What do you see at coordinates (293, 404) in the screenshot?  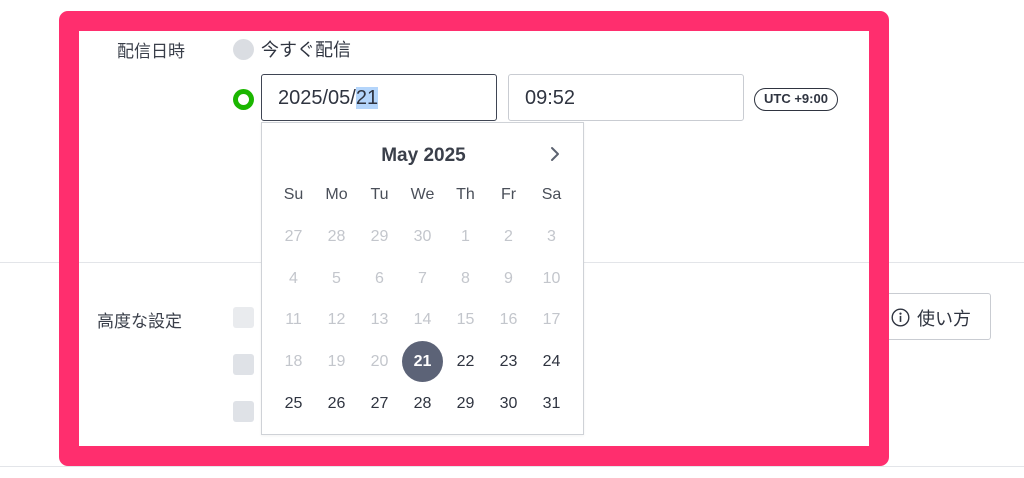 I see `calendar-day: 25` at bounding box center [293, 404].